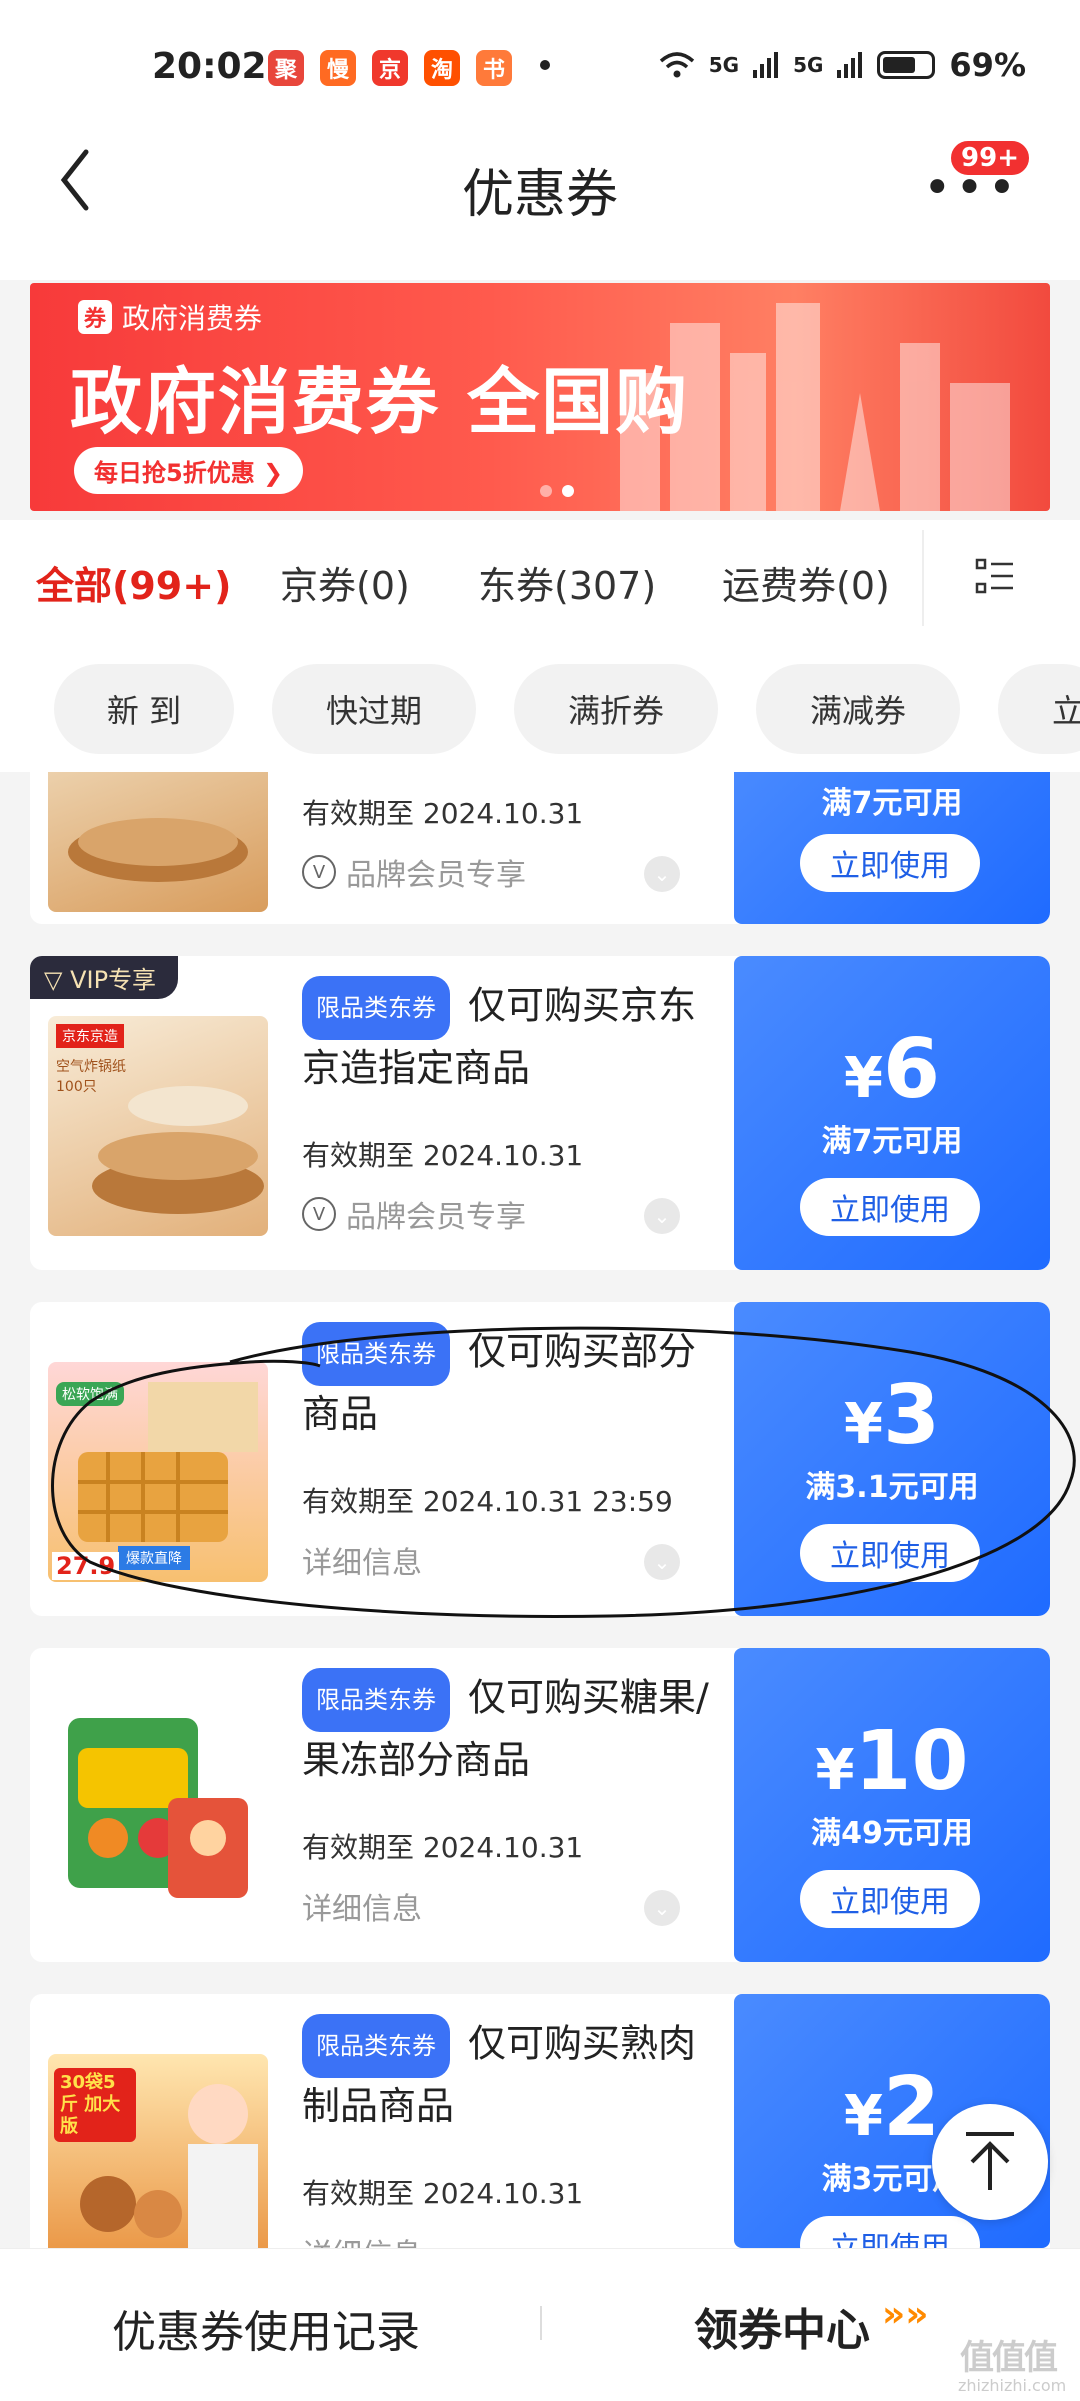 The height and width of the screenshot is (2401, 1080). What do you see at coordinates (563, 1472) in the screenshot?
I see `hand-drawn-circle-annotation` at bounding box center [563, 1472].